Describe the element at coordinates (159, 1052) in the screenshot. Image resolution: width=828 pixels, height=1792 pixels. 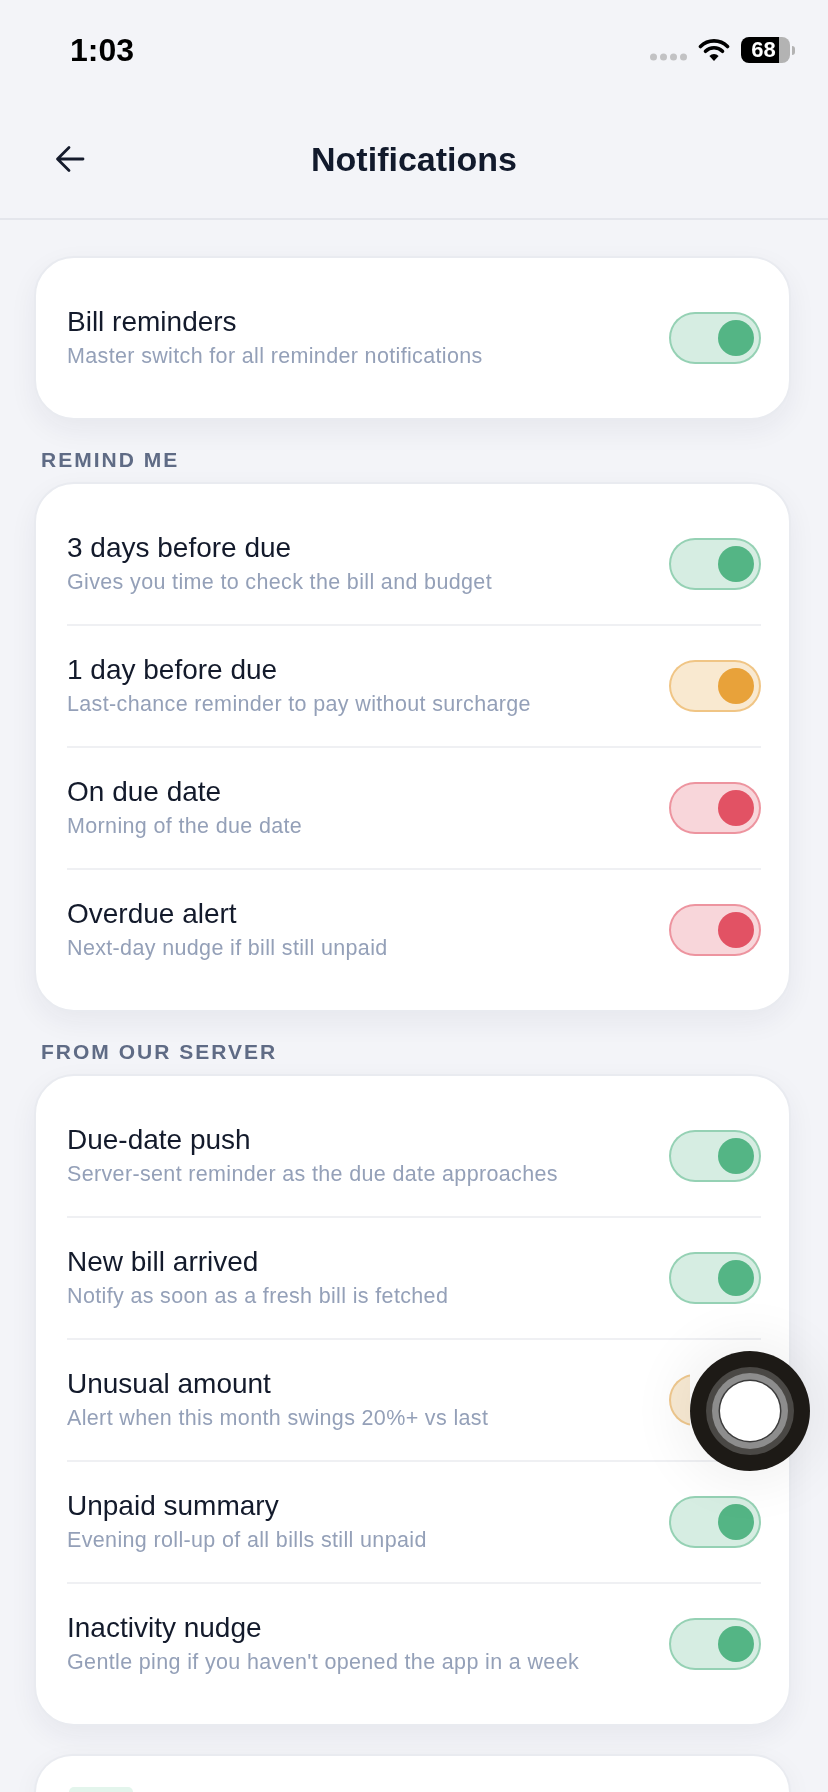
I see `section-label: FROM OUR SERVER` at that location.